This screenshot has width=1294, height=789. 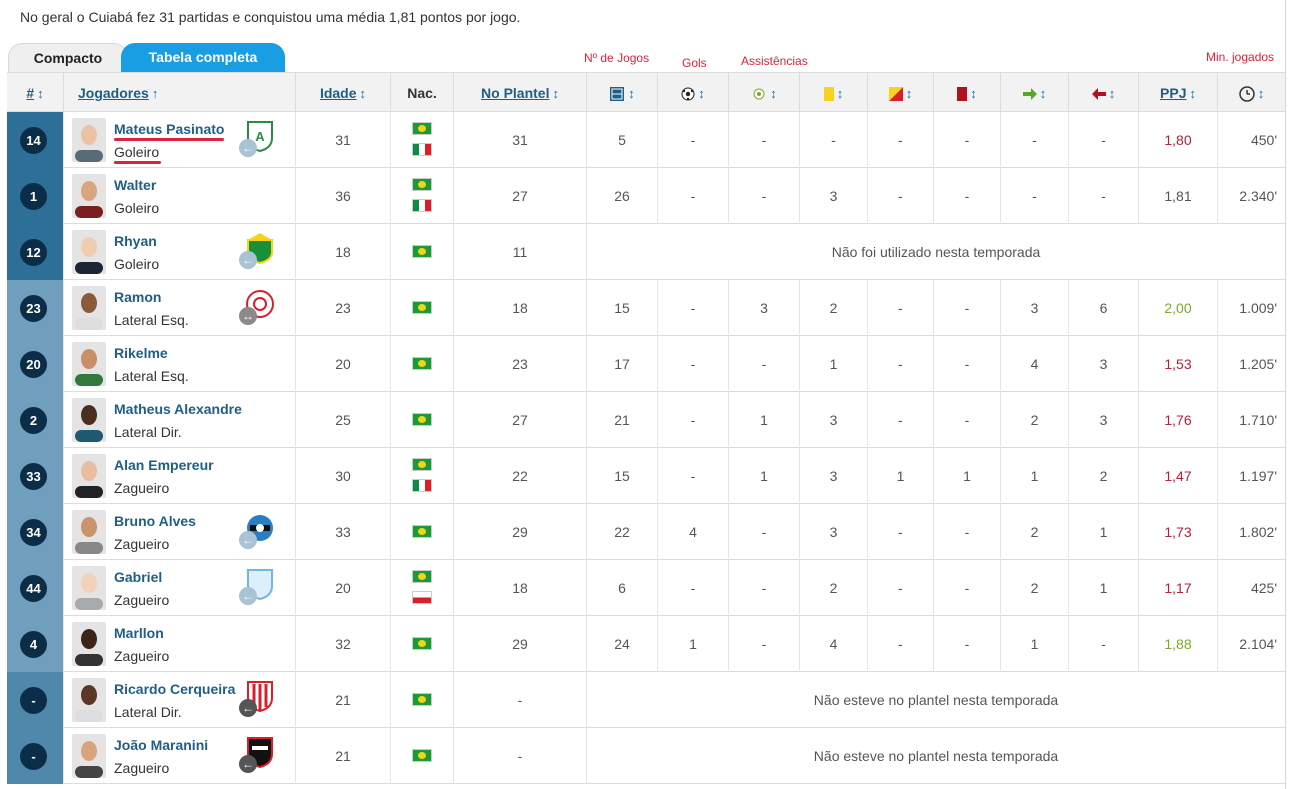 I want to click on player-name-link: Alan Empereur, so click(x=164, y=465).